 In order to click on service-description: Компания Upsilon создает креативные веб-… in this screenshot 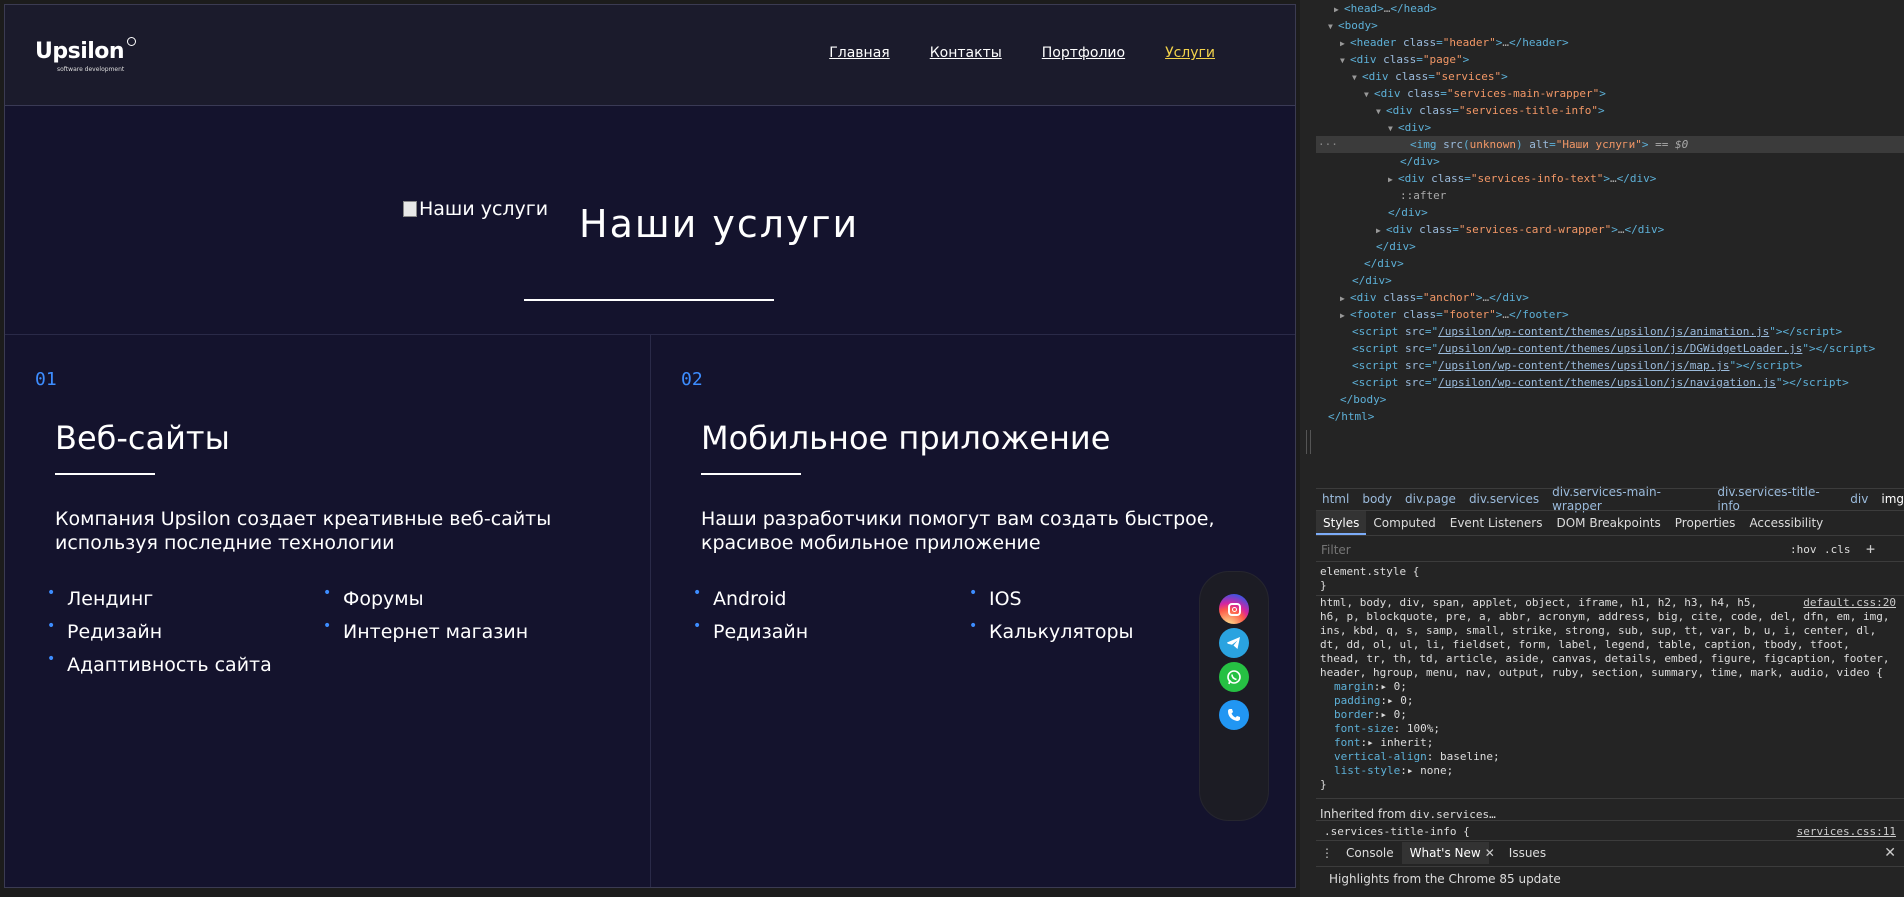, I will do `click(303, 531)`.